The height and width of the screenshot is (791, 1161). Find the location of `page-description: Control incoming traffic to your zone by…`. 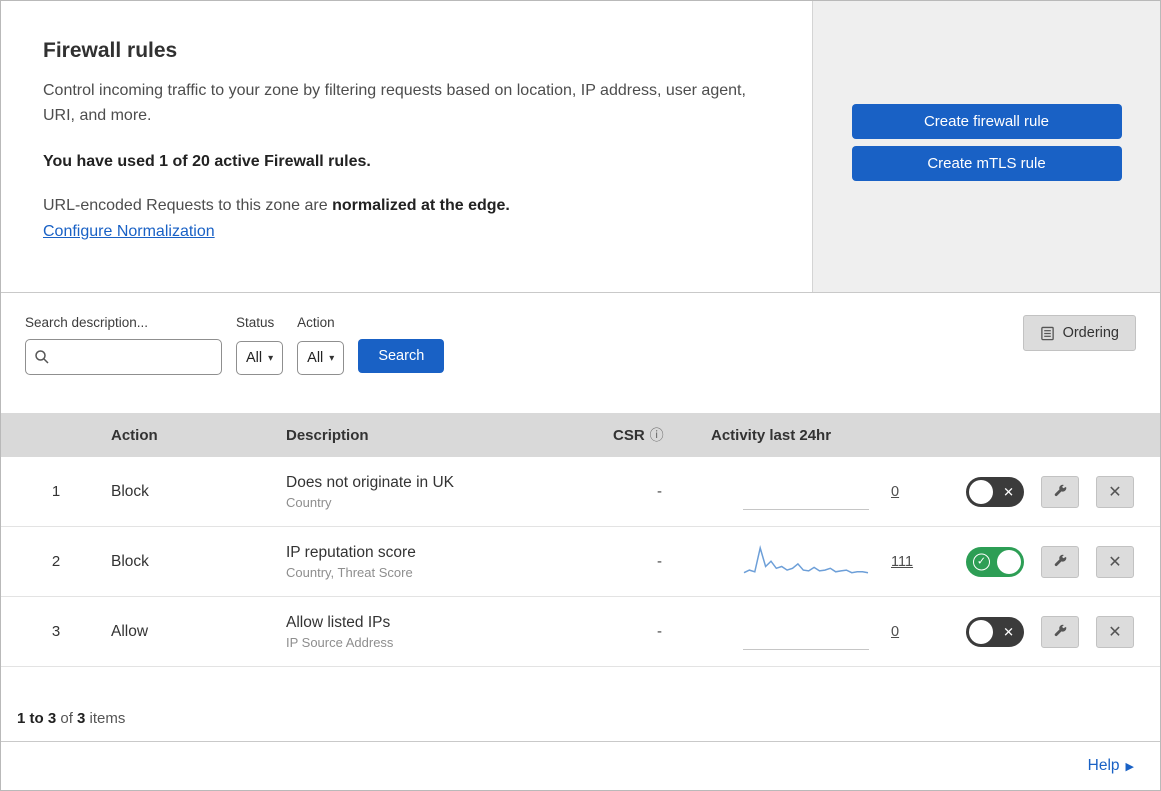

page-description: Control incoming traffic to your zone by… is located at coordinates (394, 103).